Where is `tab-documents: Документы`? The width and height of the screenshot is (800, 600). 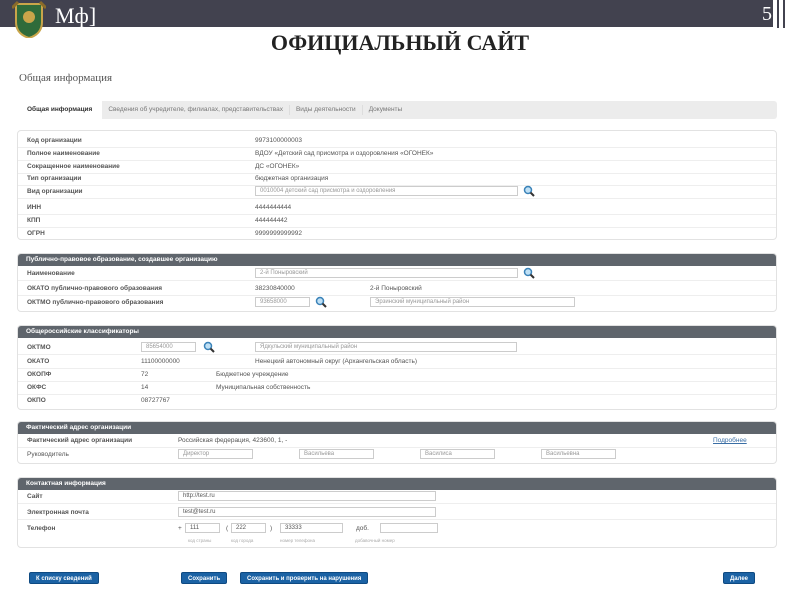
tab-documents: Документы is located at coordinates (386, 110).